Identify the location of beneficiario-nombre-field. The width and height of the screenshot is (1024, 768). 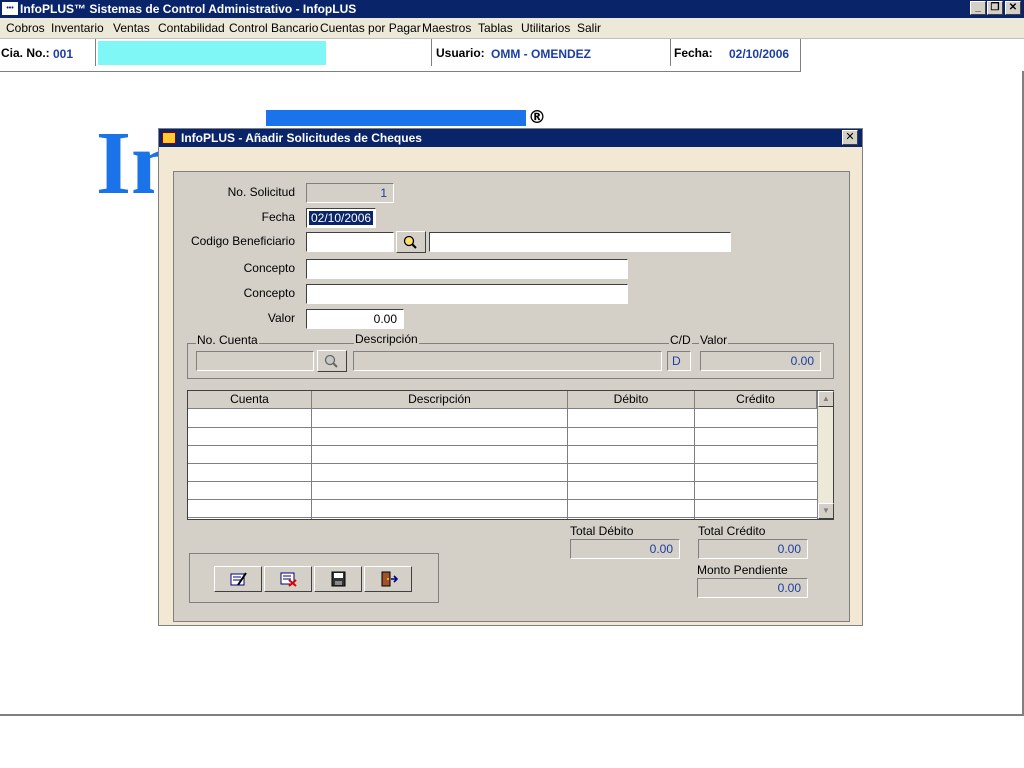
(580, 242).